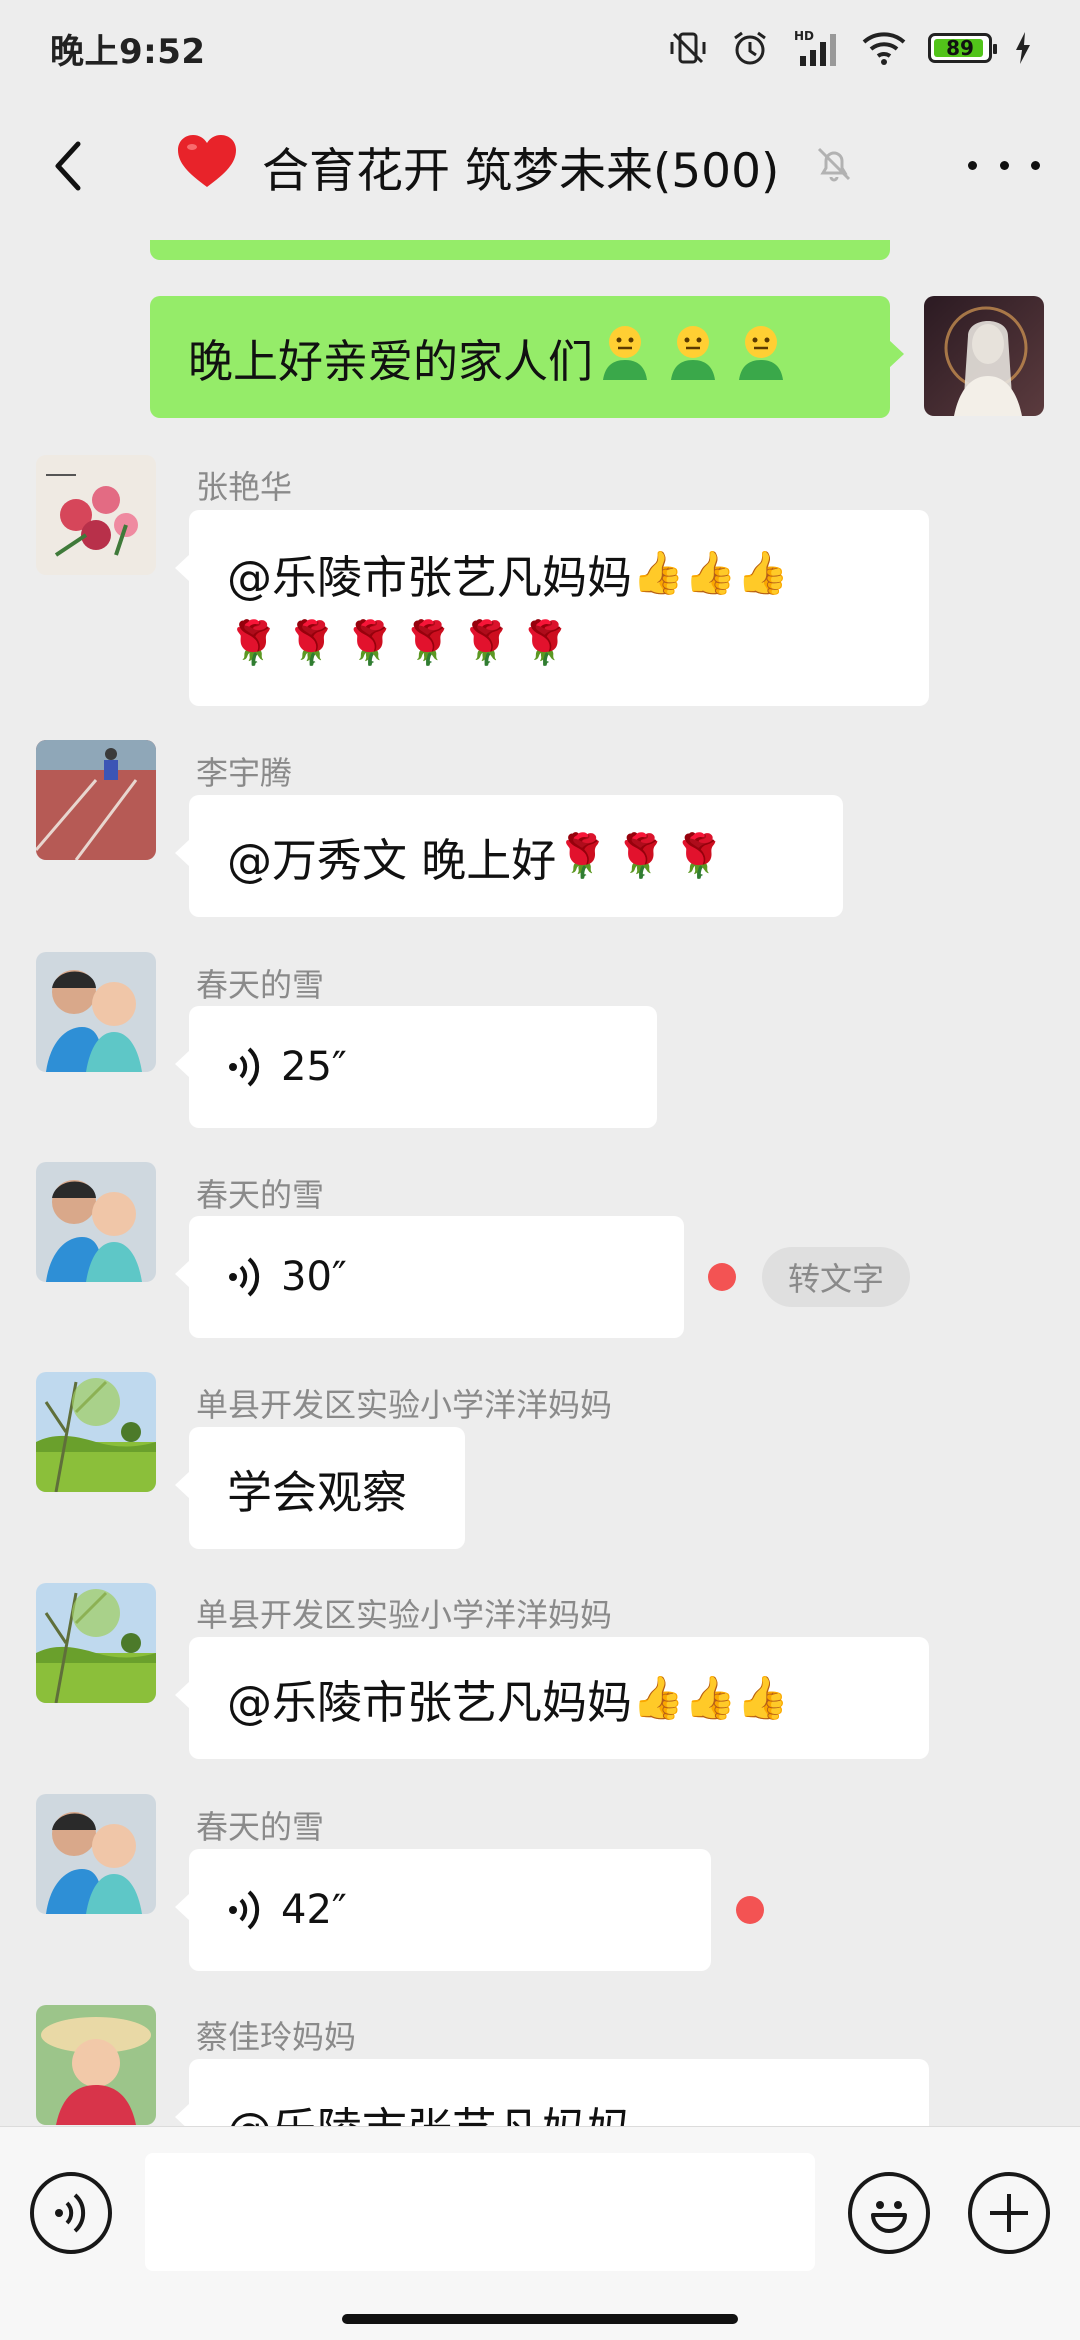 Image resolution: width=1080 pixels, height=2340 pixels. I want to click on vibrate-off-icon, so click(688, 48).